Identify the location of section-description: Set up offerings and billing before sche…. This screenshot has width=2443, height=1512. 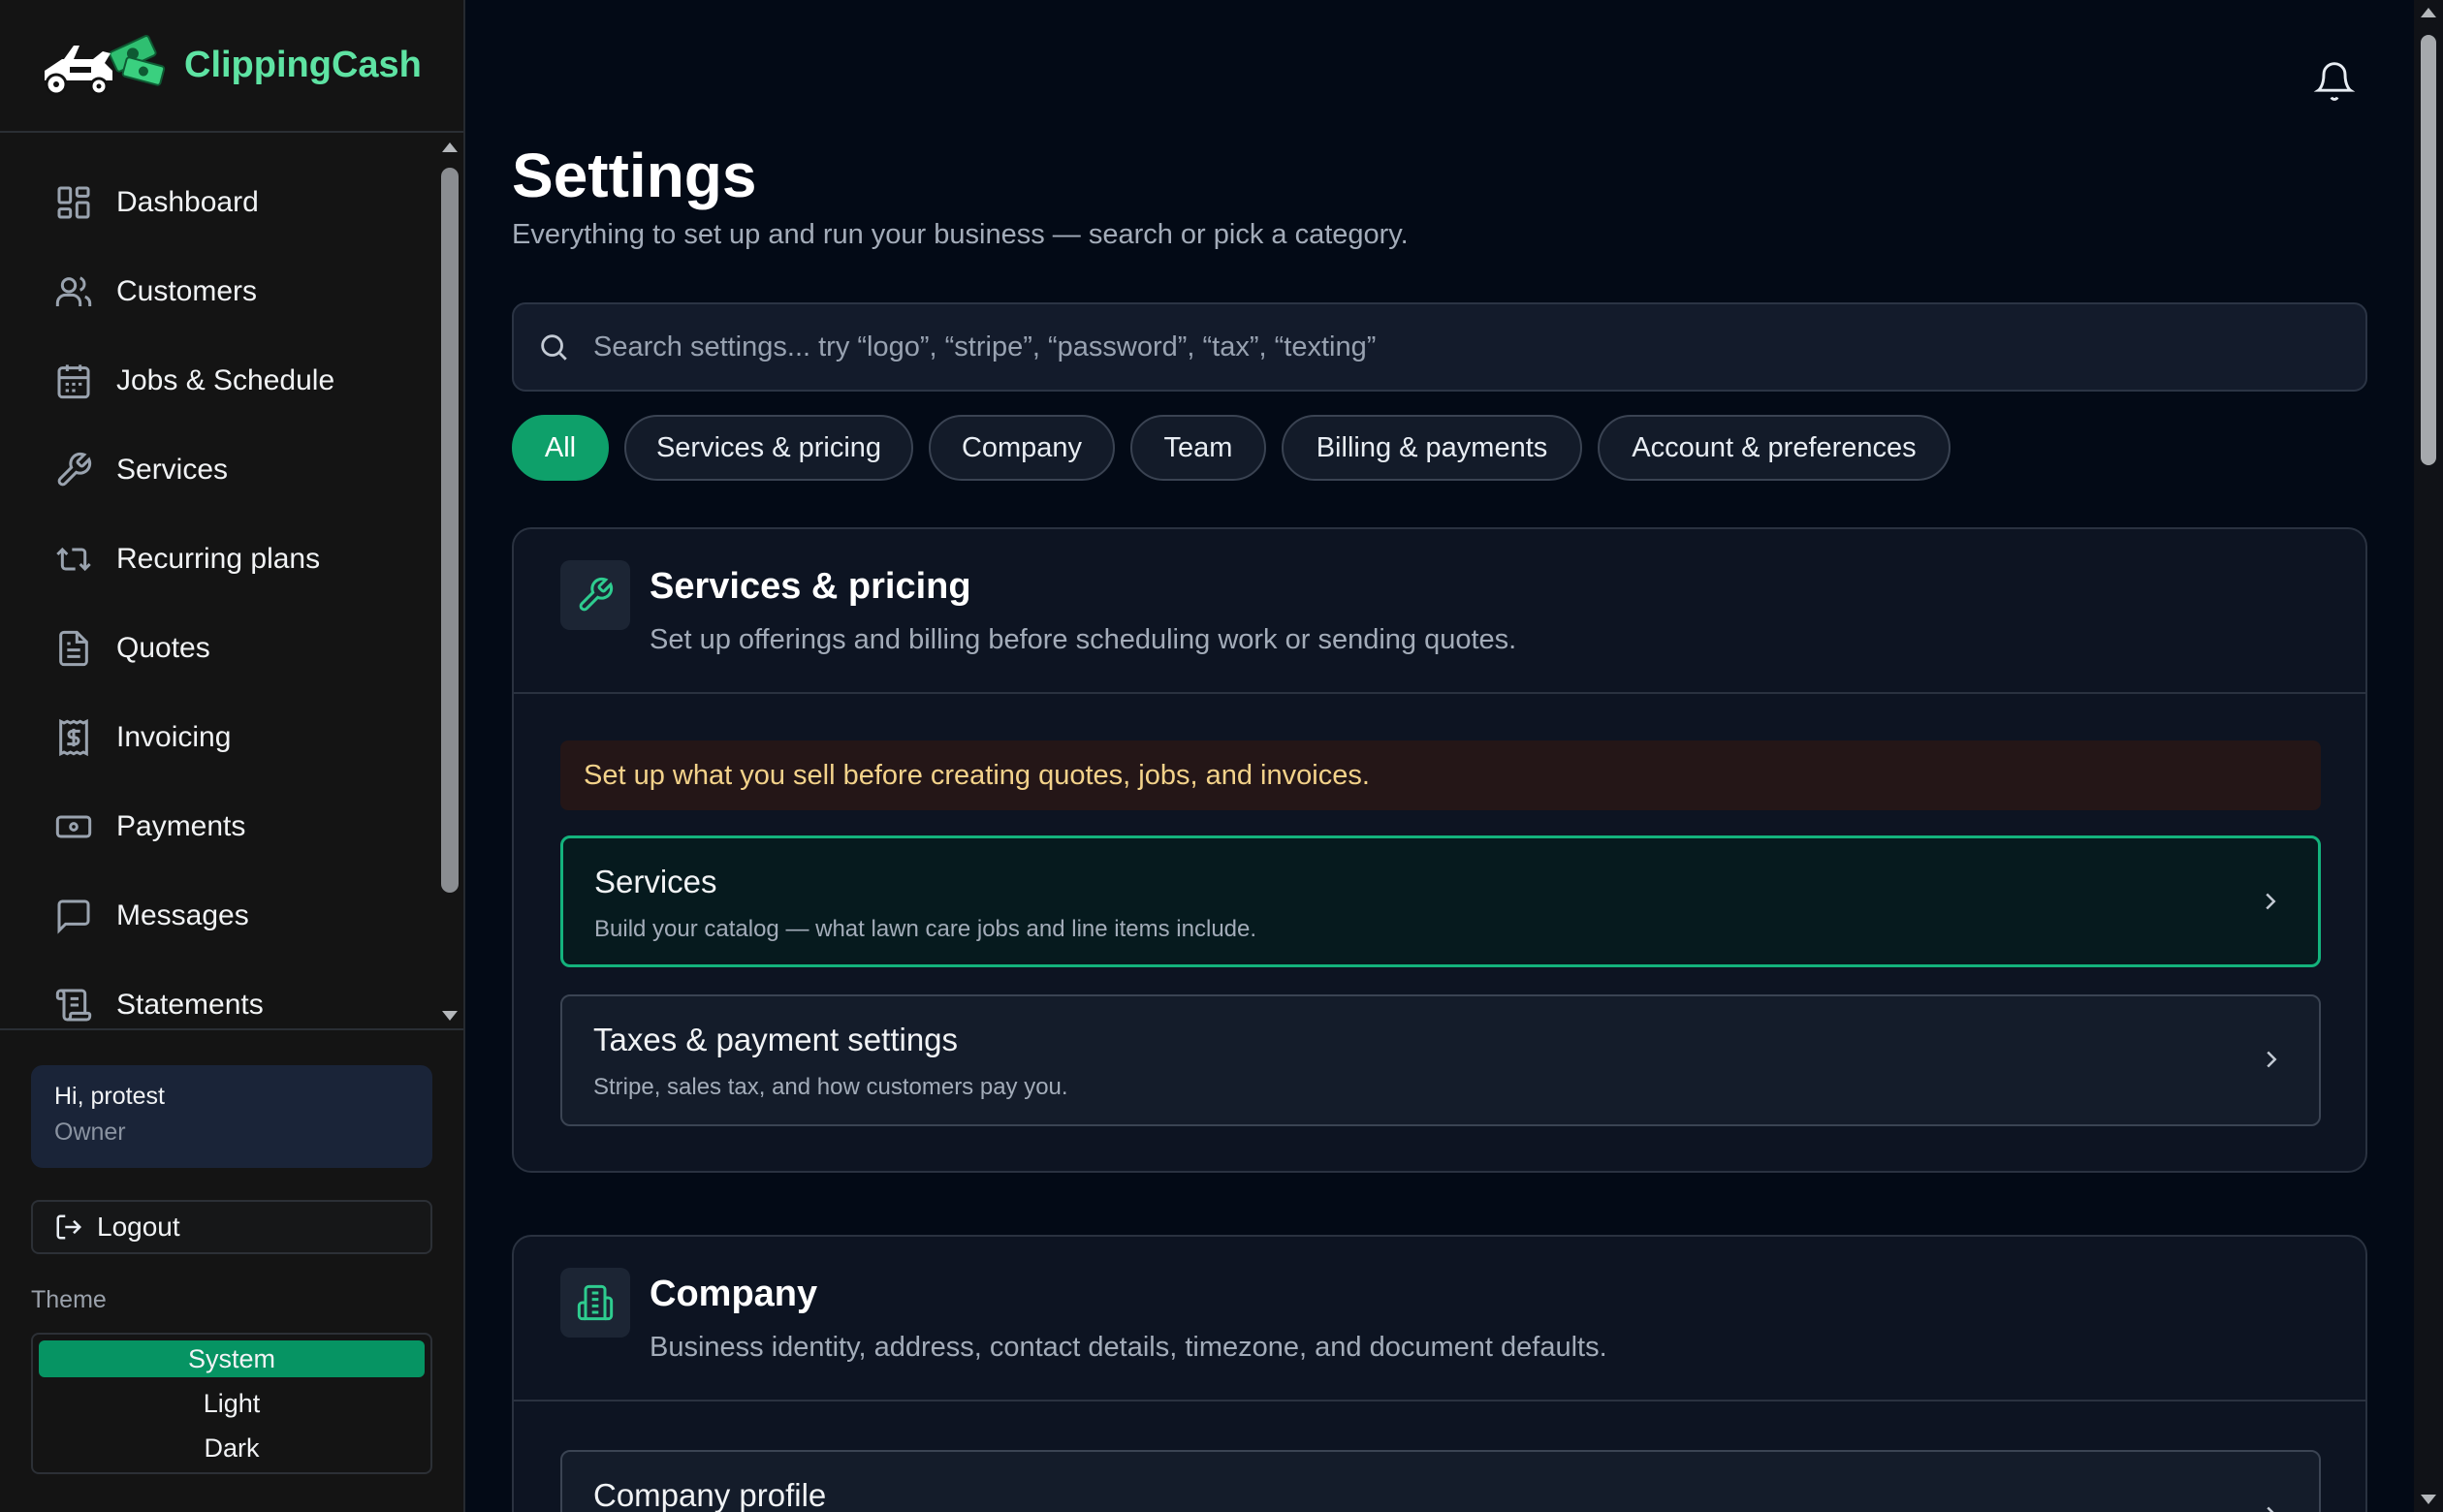
(1083, 639).